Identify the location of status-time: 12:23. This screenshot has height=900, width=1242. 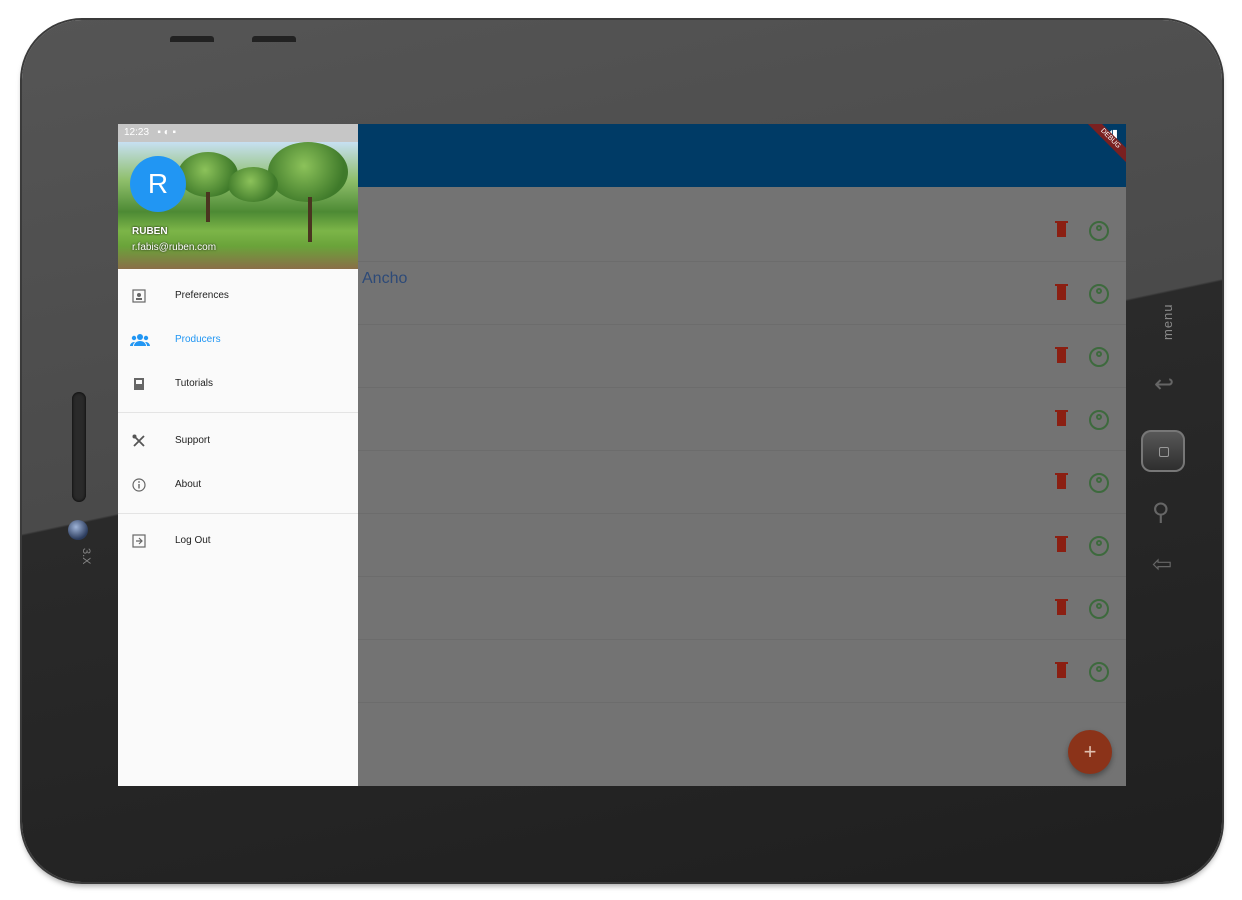
(137, 132).